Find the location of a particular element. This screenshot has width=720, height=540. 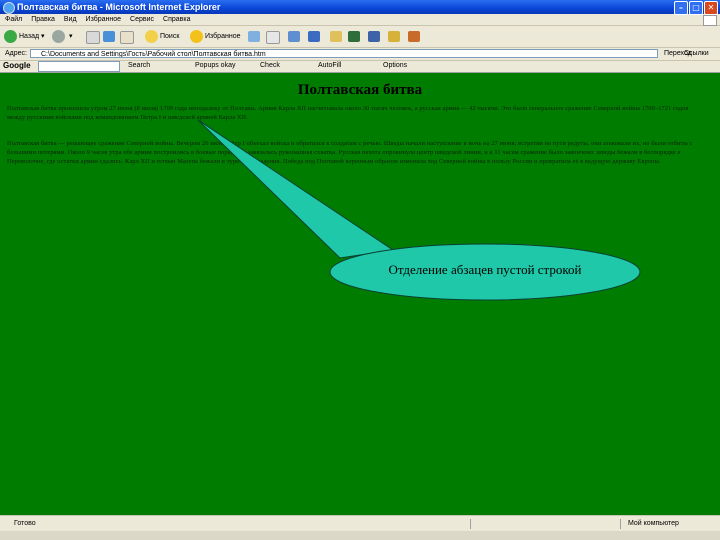

search-label: Поиск is located at coordinates (170, 36).